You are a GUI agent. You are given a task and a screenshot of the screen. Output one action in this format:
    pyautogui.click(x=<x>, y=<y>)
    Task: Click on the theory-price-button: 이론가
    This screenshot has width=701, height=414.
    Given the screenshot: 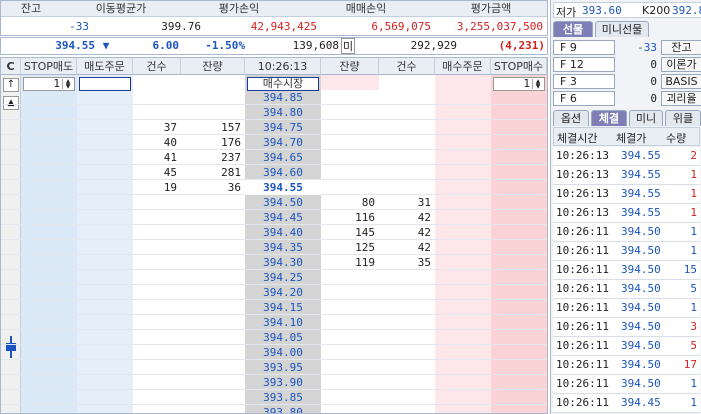 What is the action you would take?
    pyautogui.click(x=681, y=64)
    